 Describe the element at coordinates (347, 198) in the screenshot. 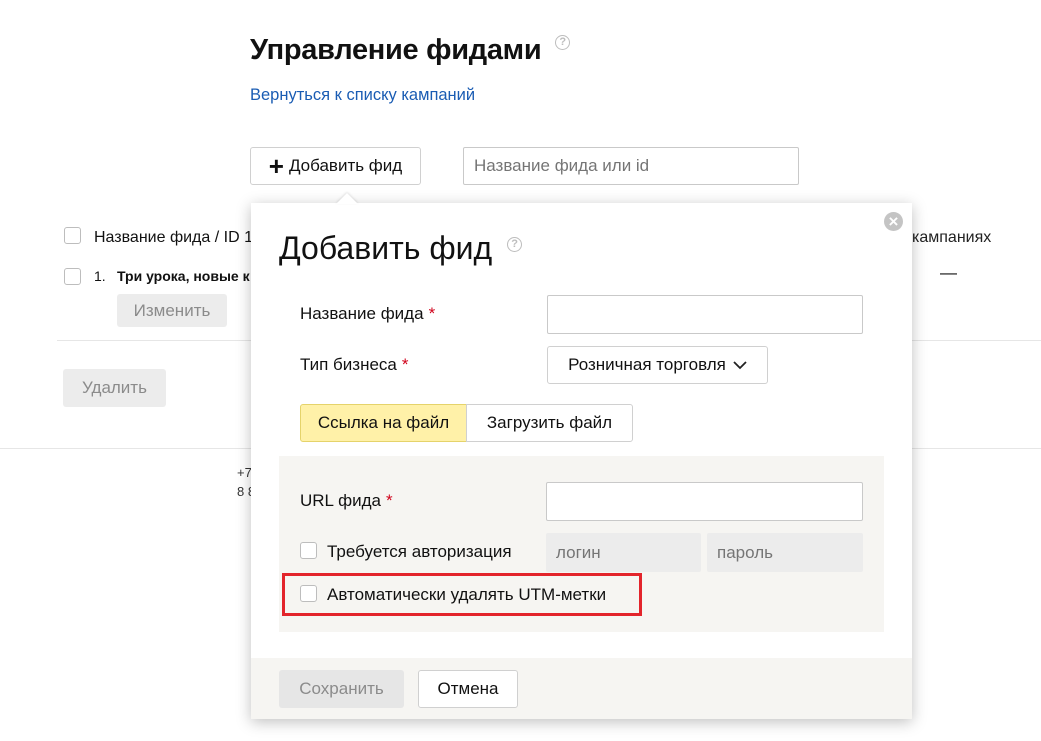

I see `dialog-pointer` at that location.